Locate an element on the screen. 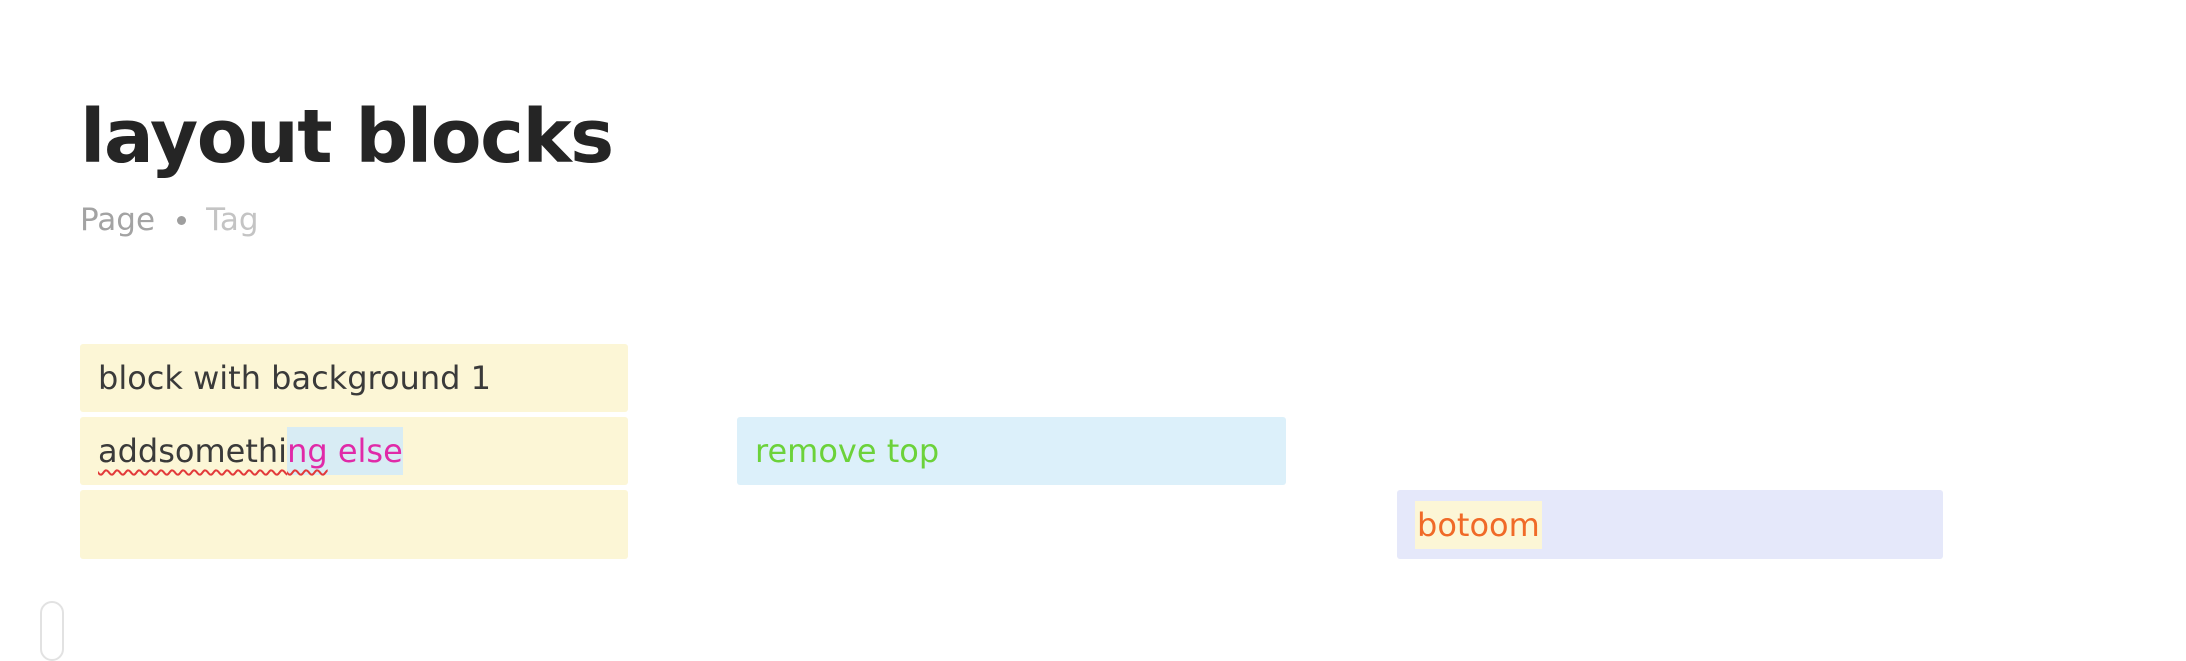 The width and height of the screenshot is (2186, 661). block-remove-top: remove top is located at coordinates (1011, 451).